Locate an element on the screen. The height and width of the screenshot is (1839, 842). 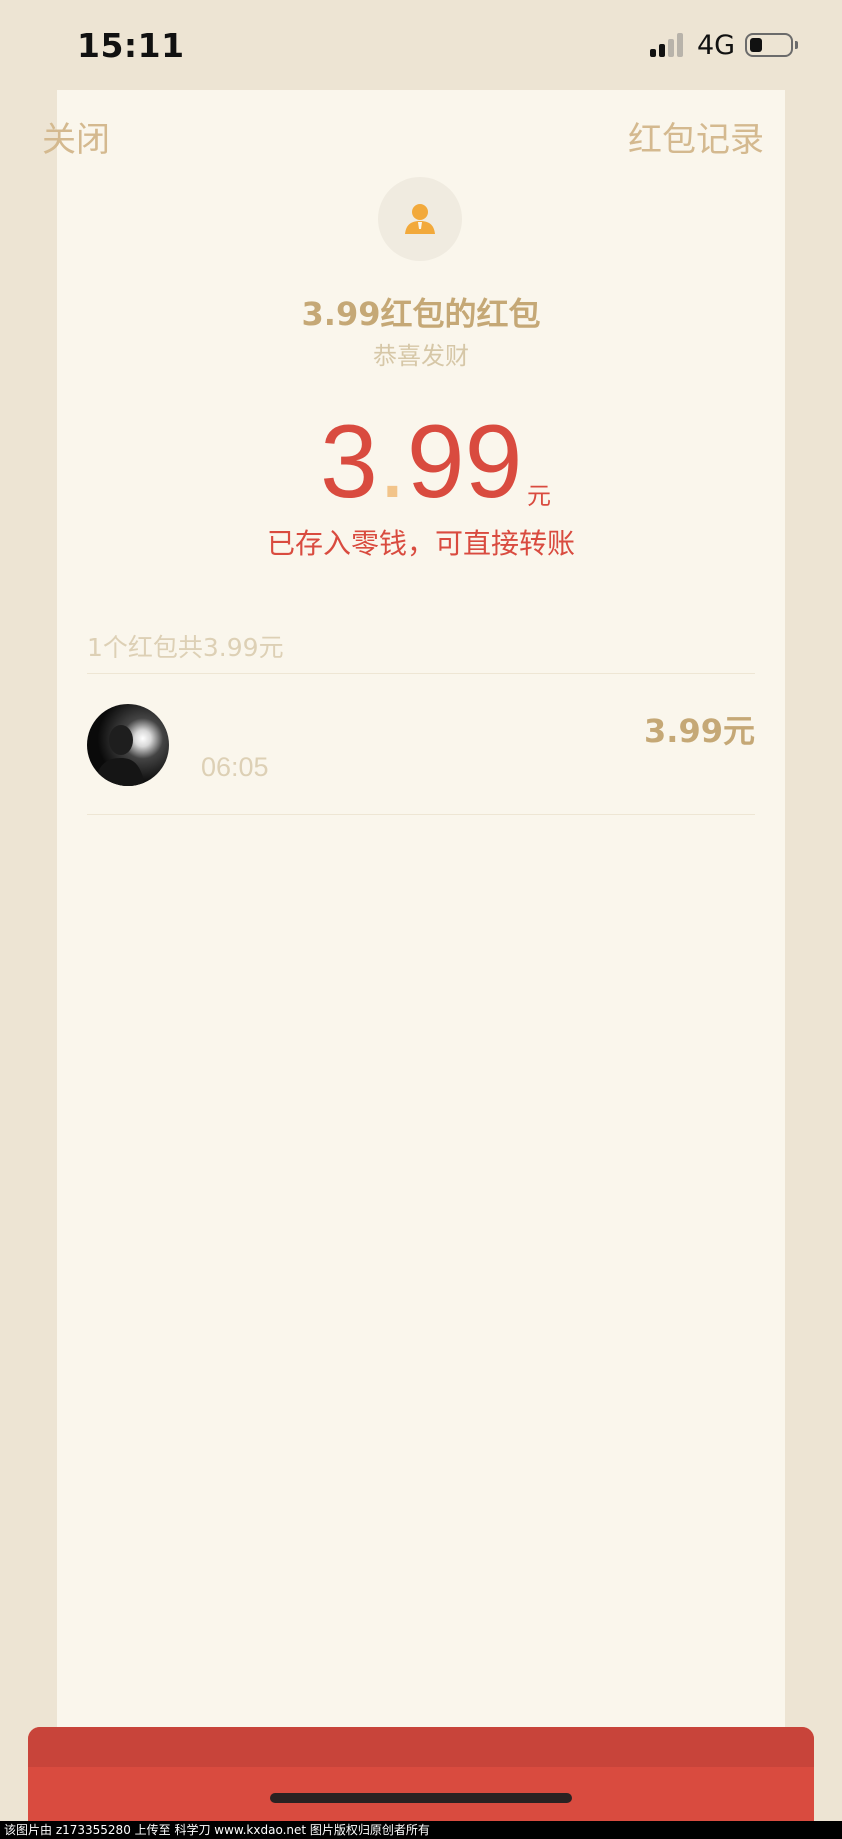
list-item: 3.99元 06:05 is located at coordinates (421, 744).